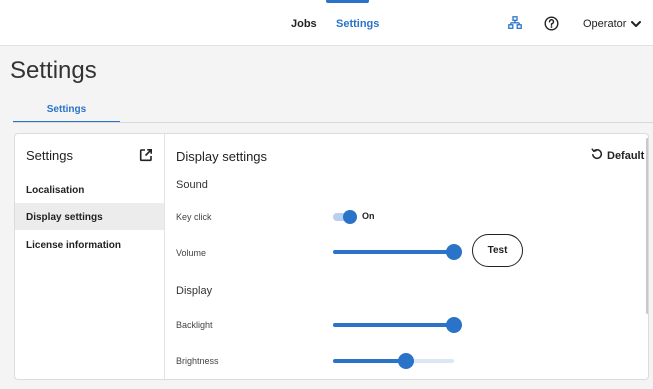  Describe the element at coordinates (194, 325) in the screenshot. I see `backlight-label: Backlight` at that location.